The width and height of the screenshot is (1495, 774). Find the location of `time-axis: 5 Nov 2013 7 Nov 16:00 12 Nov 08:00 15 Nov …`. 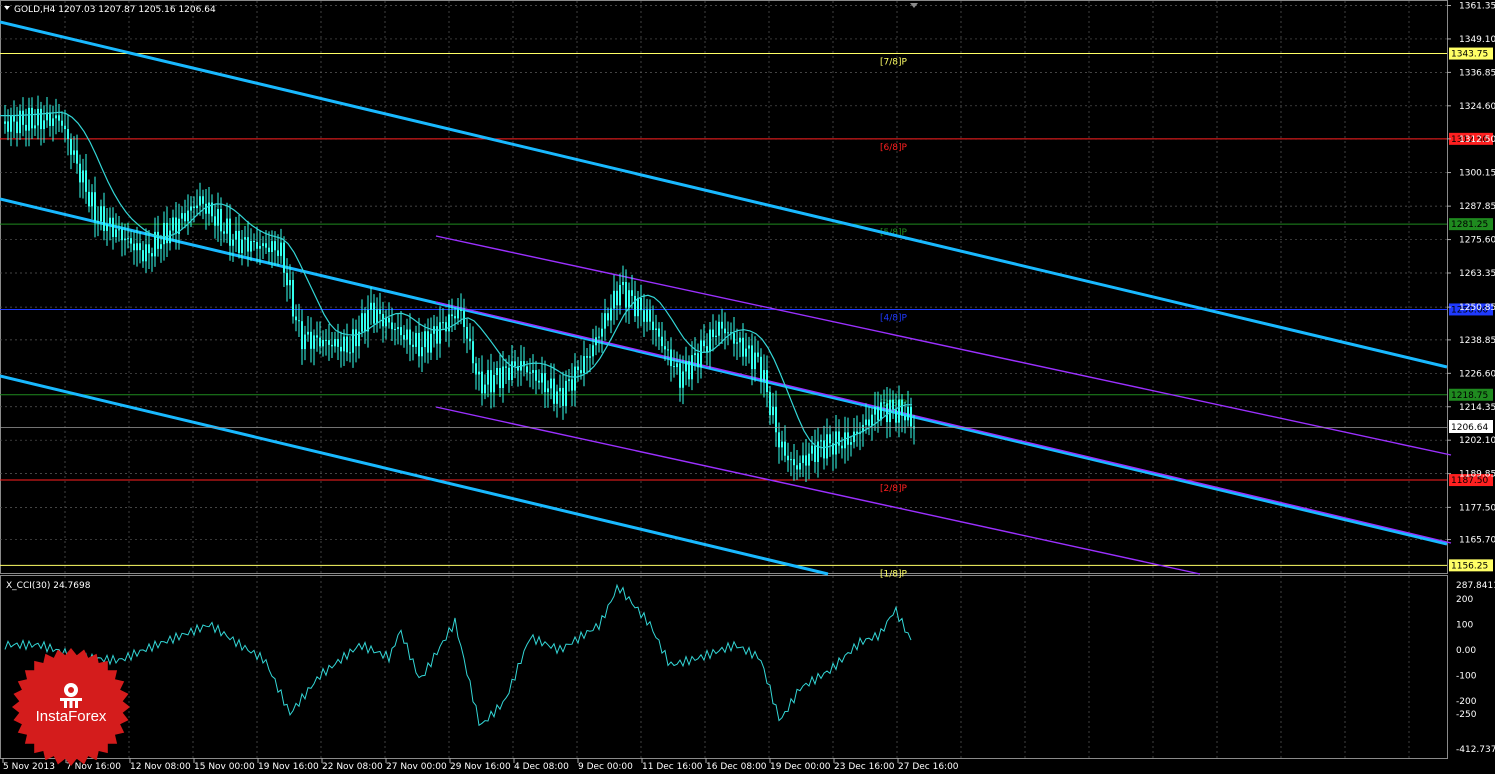

time-axis: 5 Nov 2013 7 Nov 16:00 12 Nov 08:00 15 Nov … is located at coordinates (480, 765).